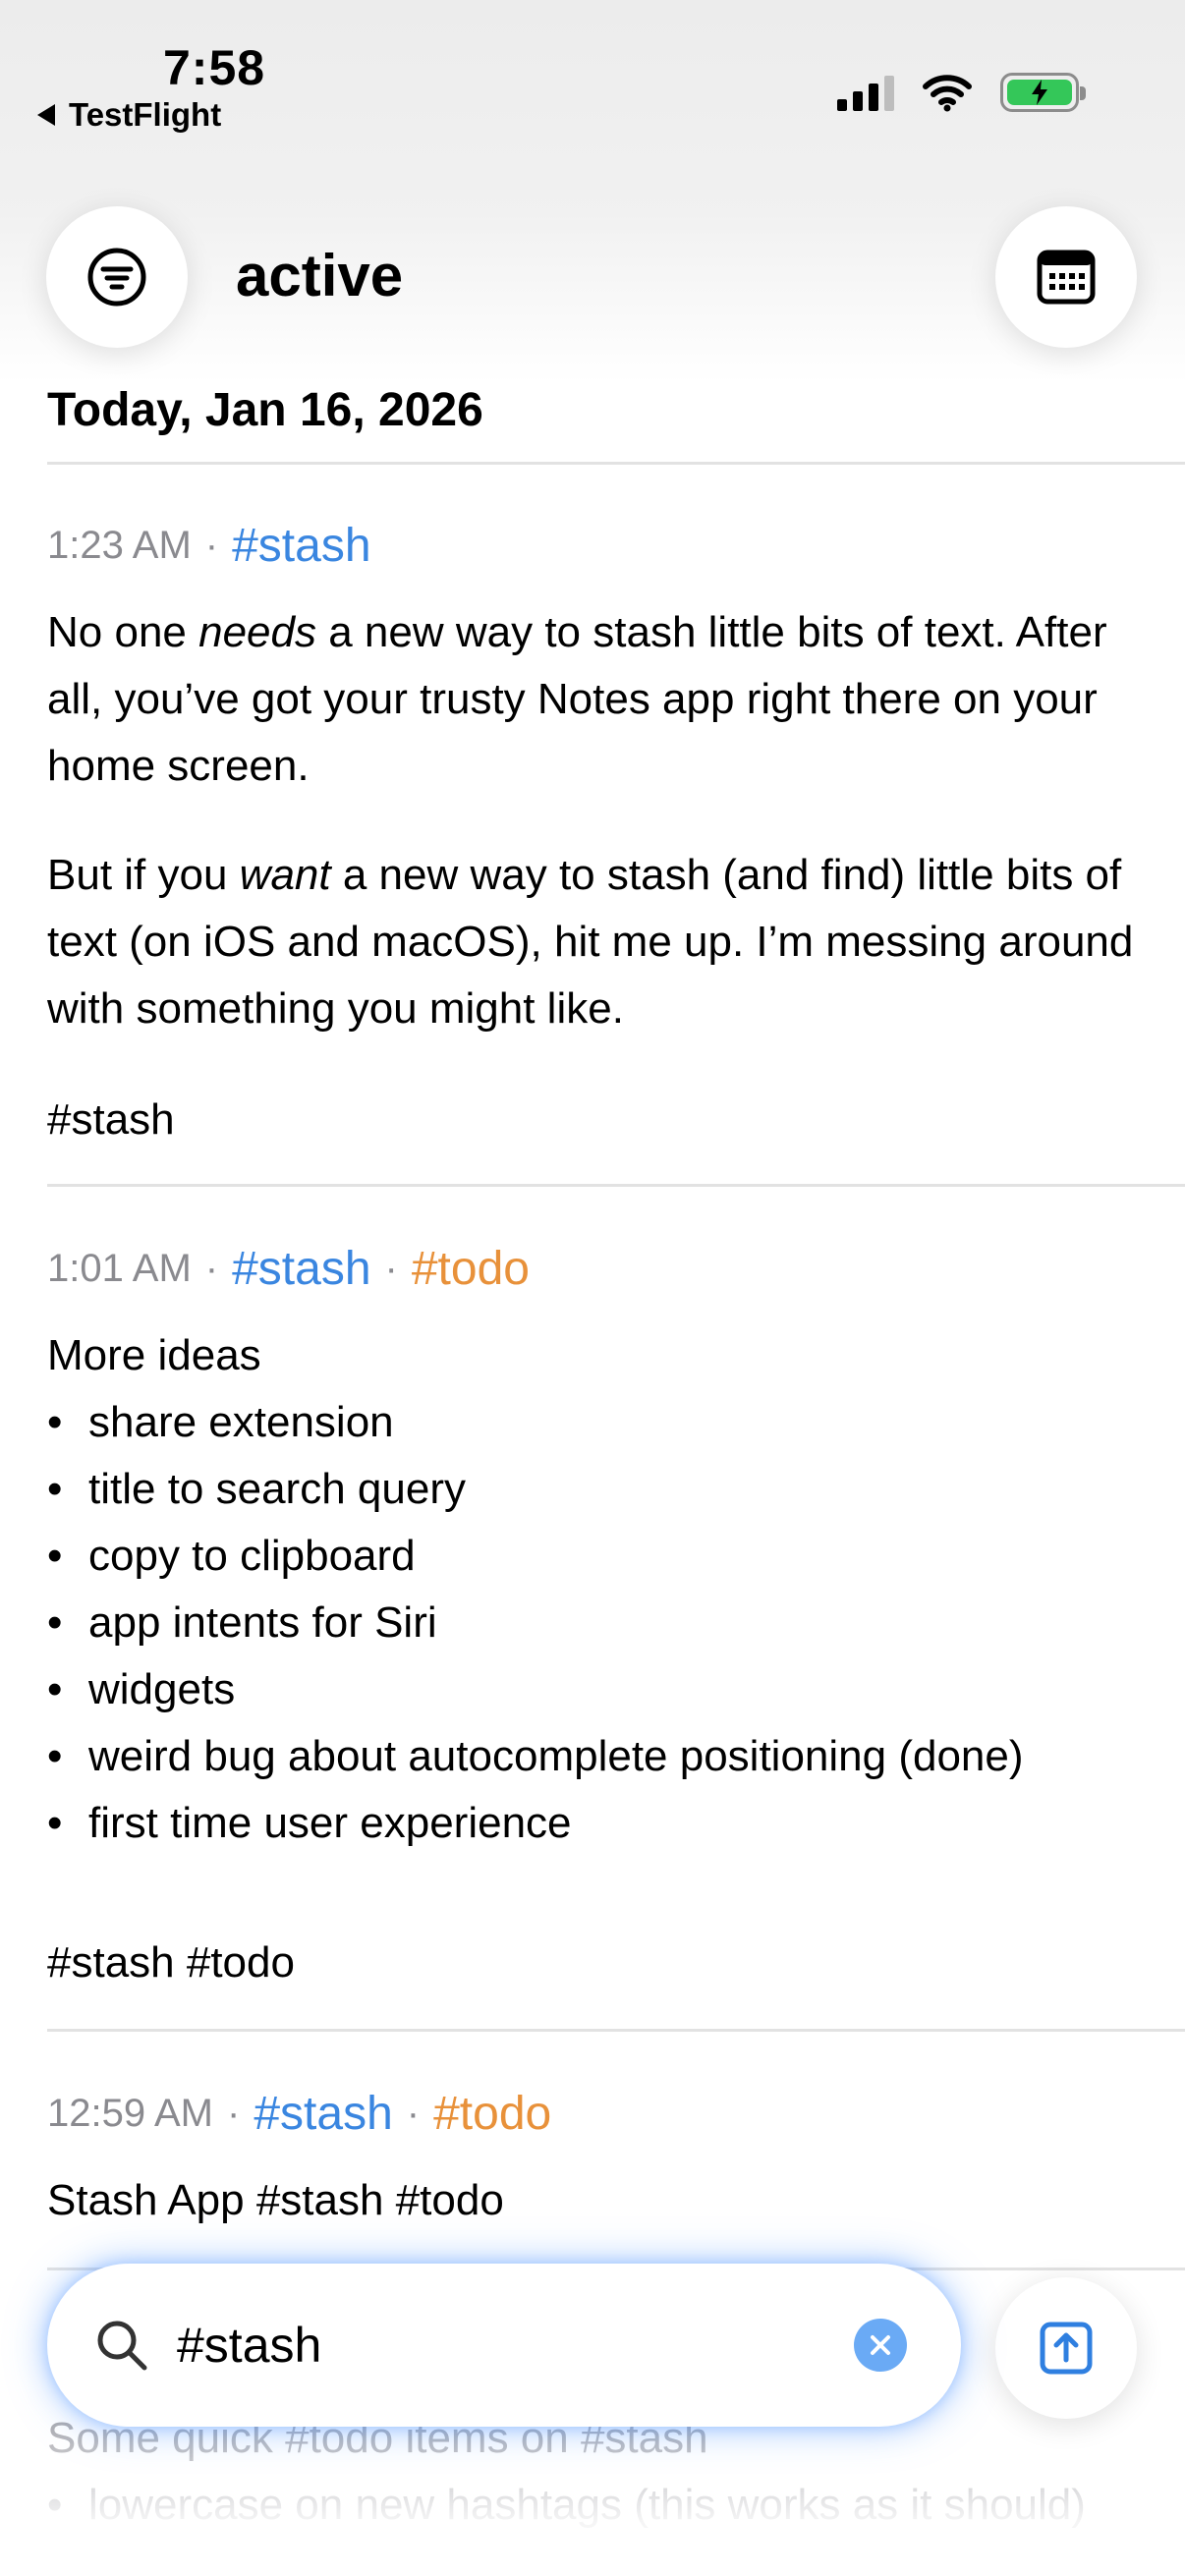 The image size is (1185, 2576). I want to click on cellular-signal-icon, so click(866, 92).